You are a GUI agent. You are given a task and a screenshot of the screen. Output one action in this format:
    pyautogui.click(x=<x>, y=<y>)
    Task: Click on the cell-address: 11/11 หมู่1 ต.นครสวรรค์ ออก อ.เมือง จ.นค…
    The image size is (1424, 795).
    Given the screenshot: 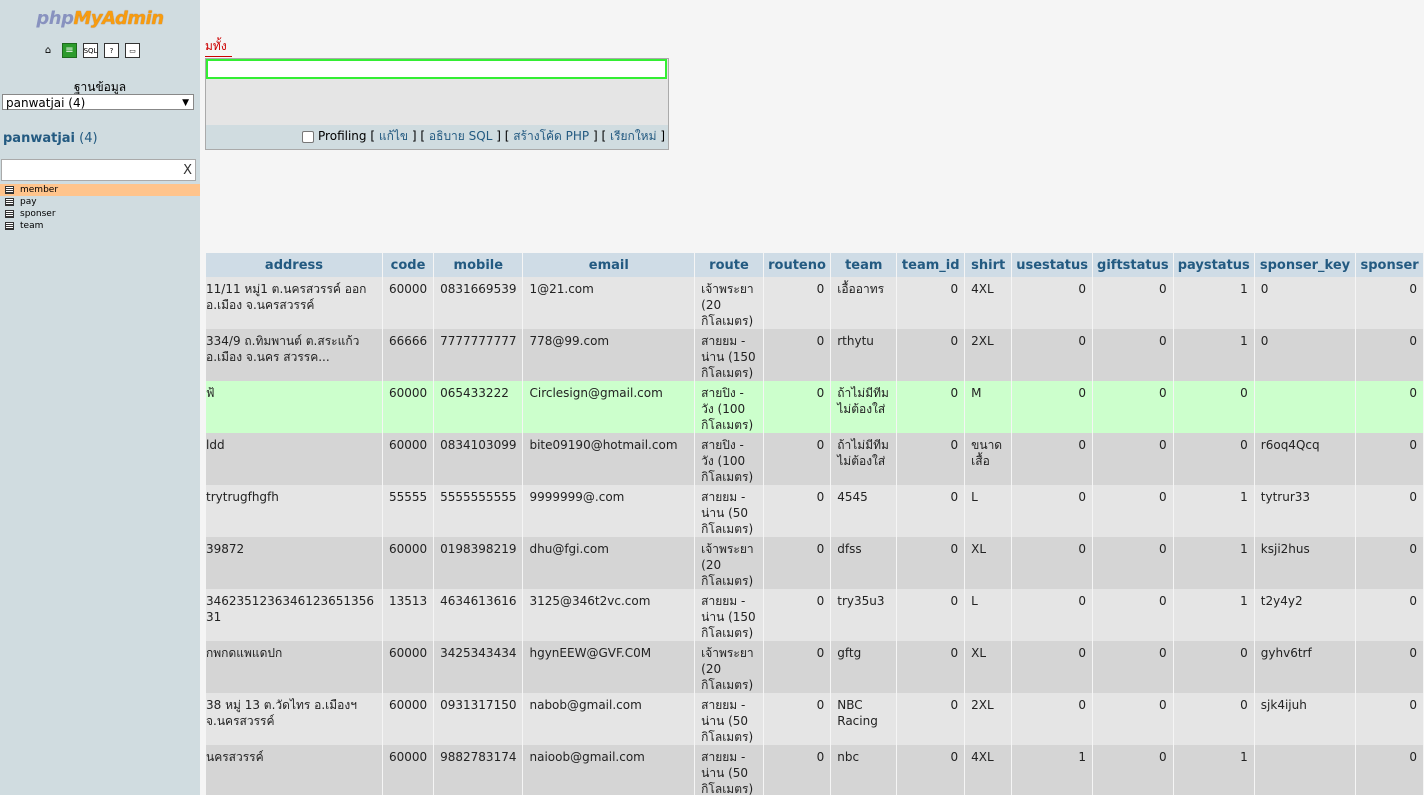 What is the action you would take?
    pyautogui.click(x=294, y=303)
    